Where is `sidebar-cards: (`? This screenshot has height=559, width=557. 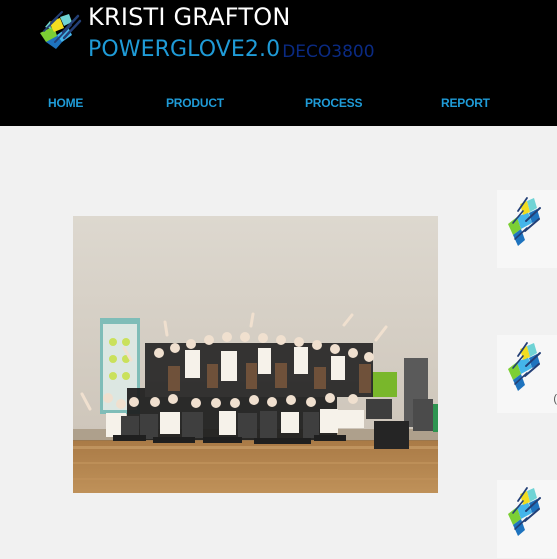 sidebar-cards: ( is located at coordinates (527, 374).